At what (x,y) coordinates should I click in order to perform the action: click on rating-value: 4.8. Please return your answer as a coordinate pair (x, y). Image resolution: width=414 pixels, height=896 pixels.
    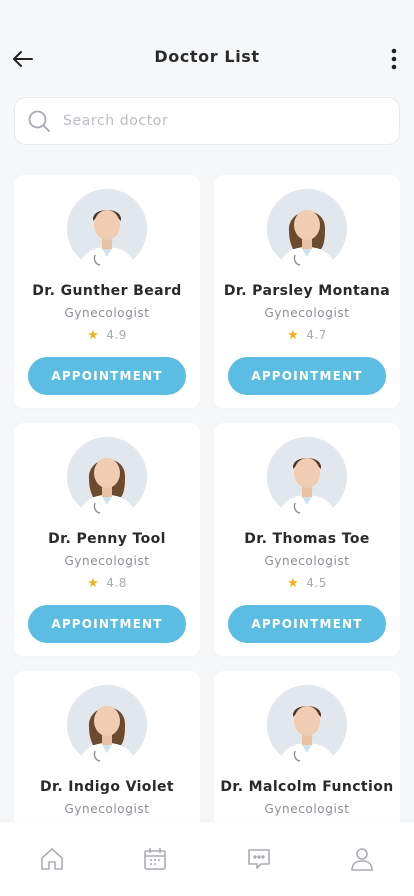
    Looking at the image, I should click on (116, 583).